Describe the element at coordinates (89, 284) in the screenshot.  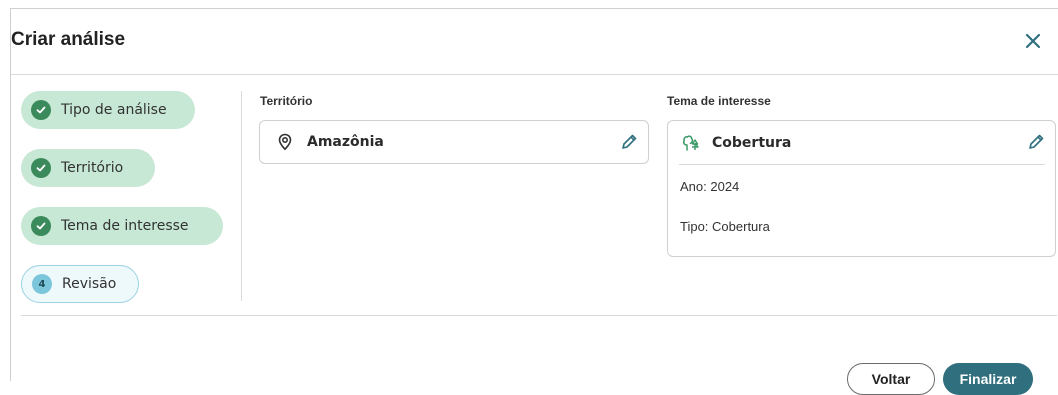
I see `step-label: Revisão` at that location.